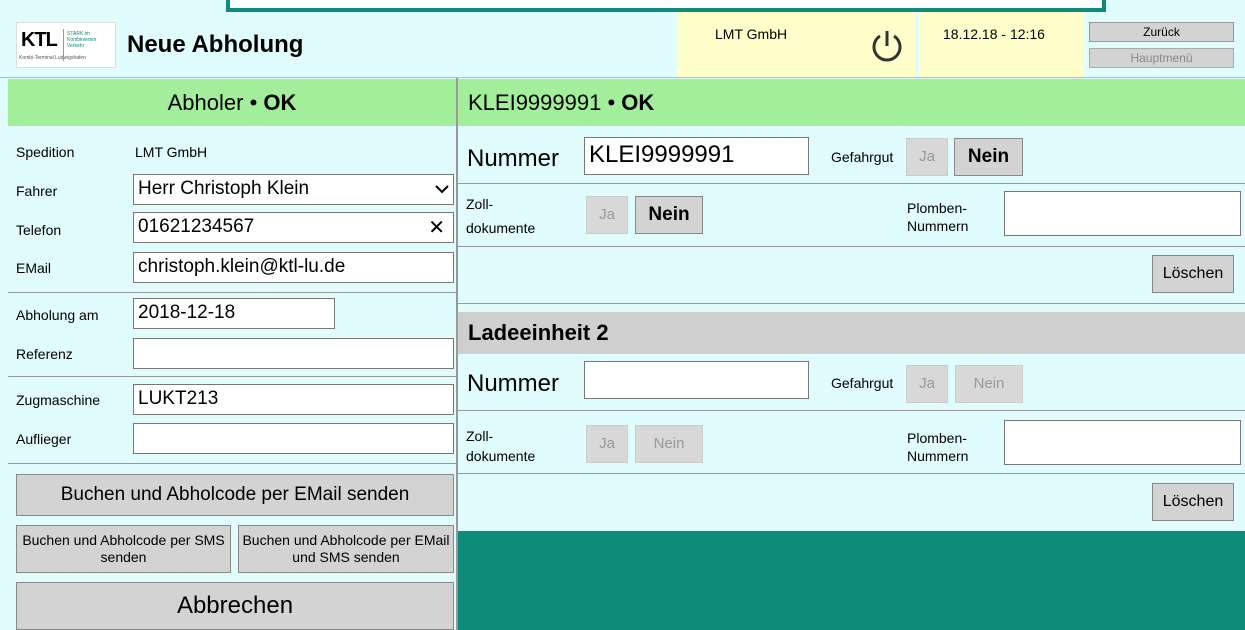 The height and width of the screenshot is (630, 1245). What do you see at coordinates (293, 438) in the screenshot?
I see `auflieger-input` at bounding box center [293, 438].